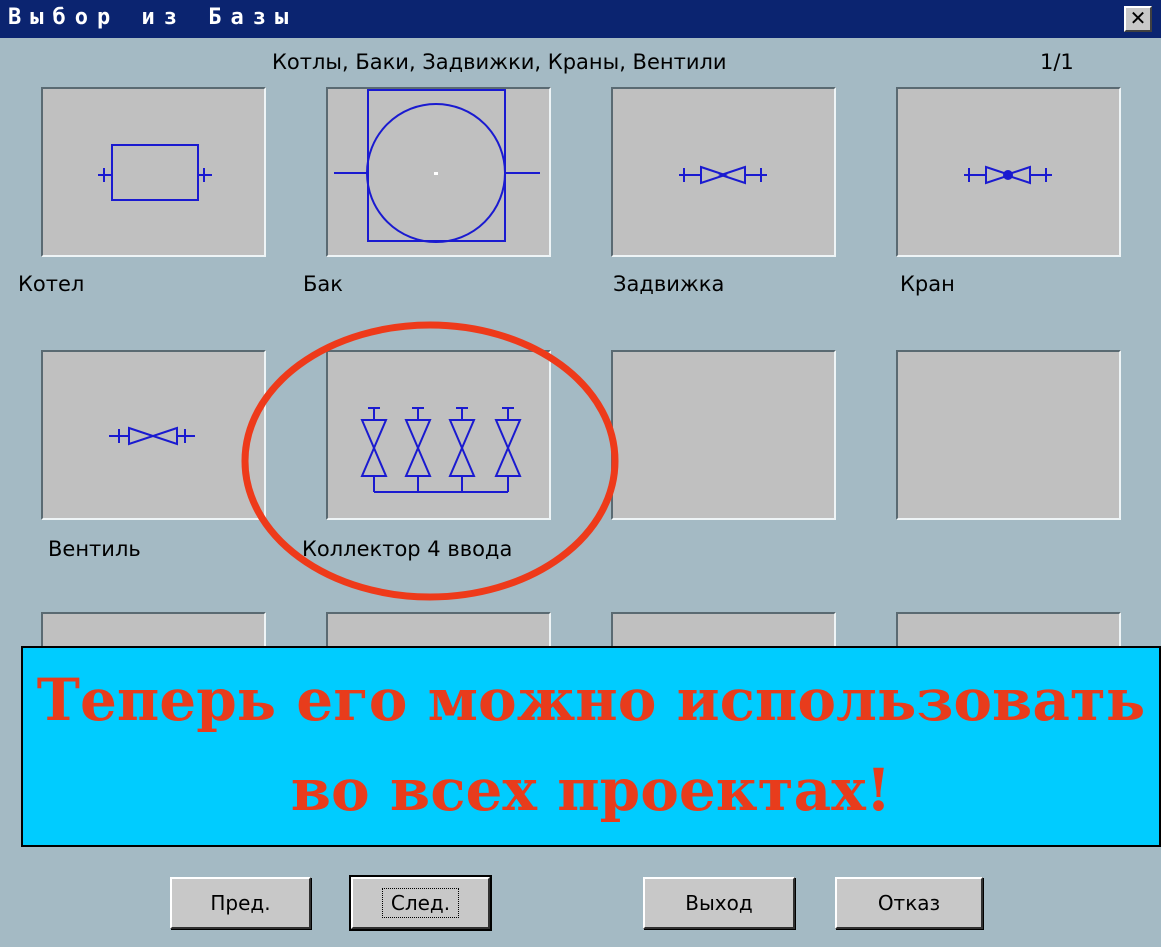 This screenshot has height=947, width=1161. I want to click on close-icon: ✕, so click(1138, 18).